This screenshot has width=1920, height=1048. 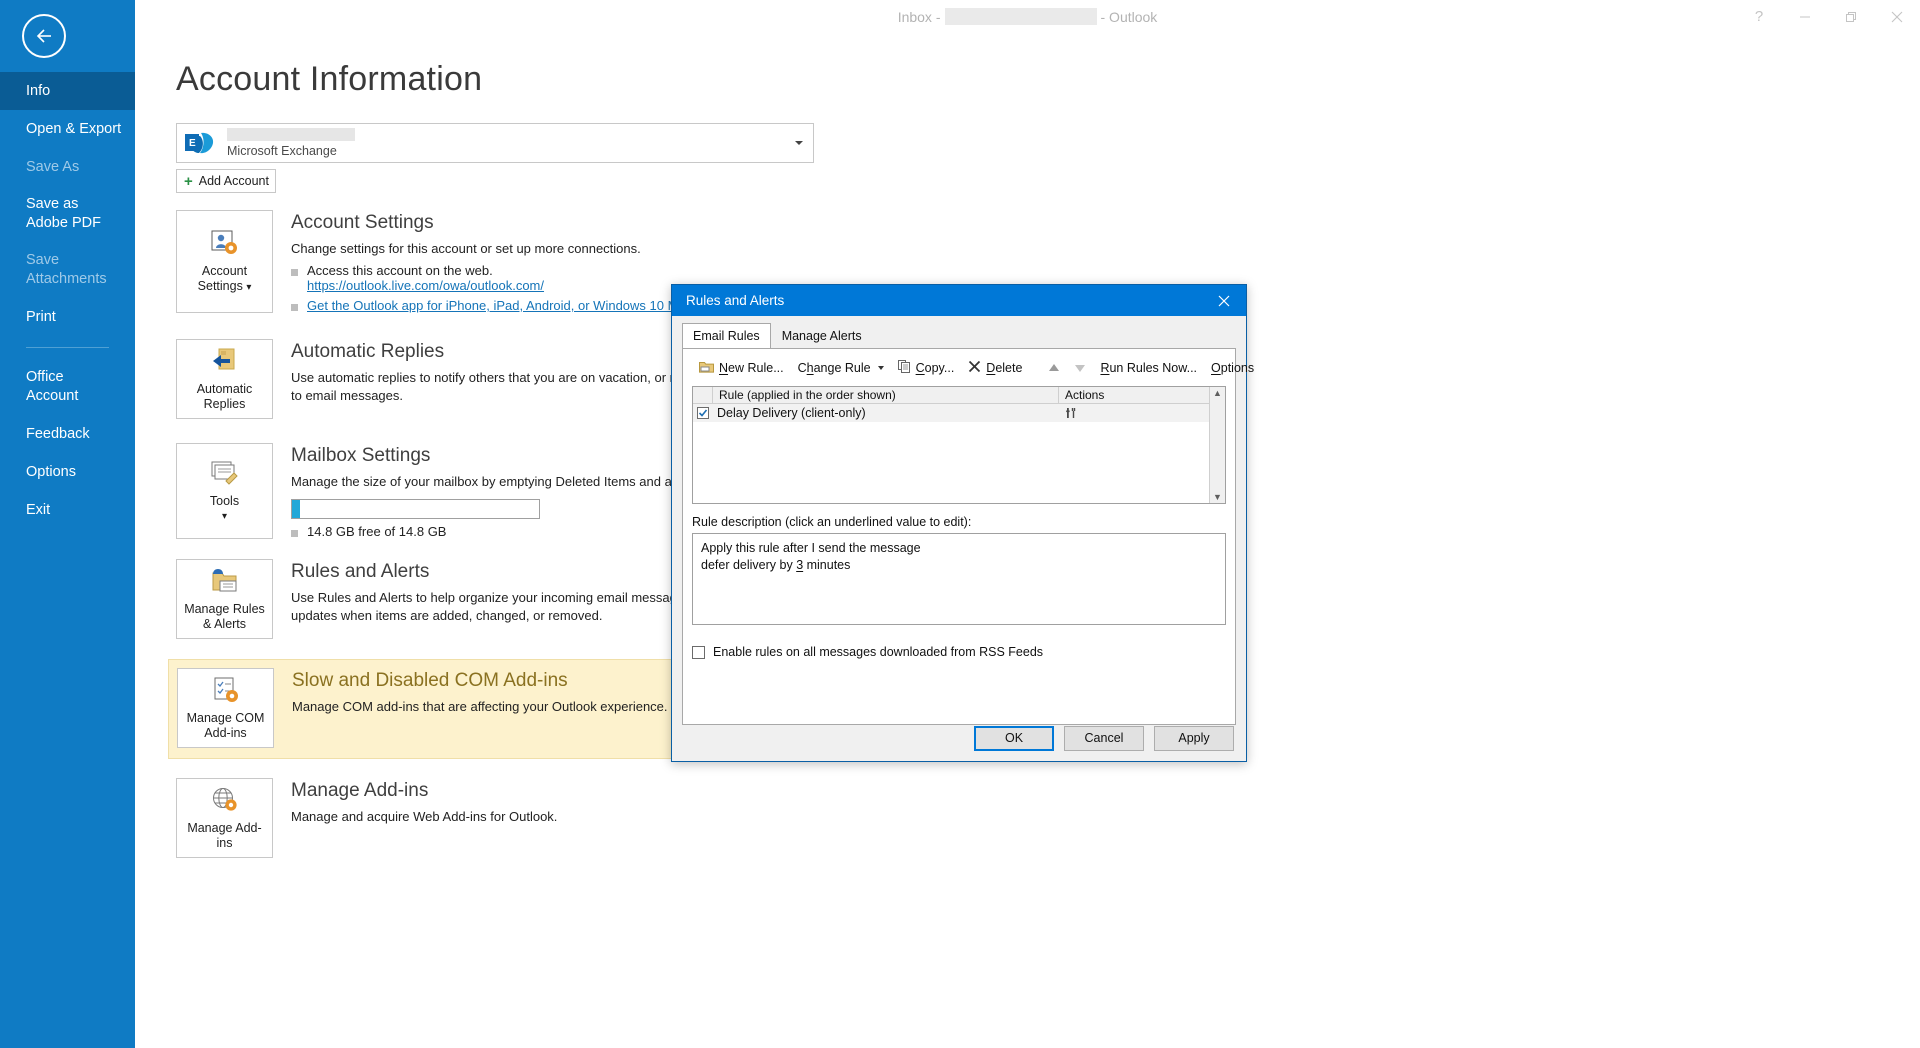 I want to click on header-checkbox-cell, so click(x=703, y=395).